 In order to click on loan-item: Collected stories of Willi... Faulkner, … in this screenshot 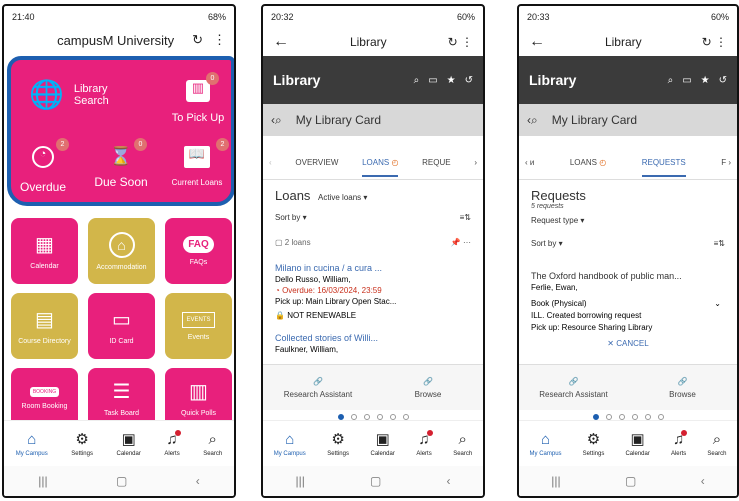, I will do `click(373, 344)`.